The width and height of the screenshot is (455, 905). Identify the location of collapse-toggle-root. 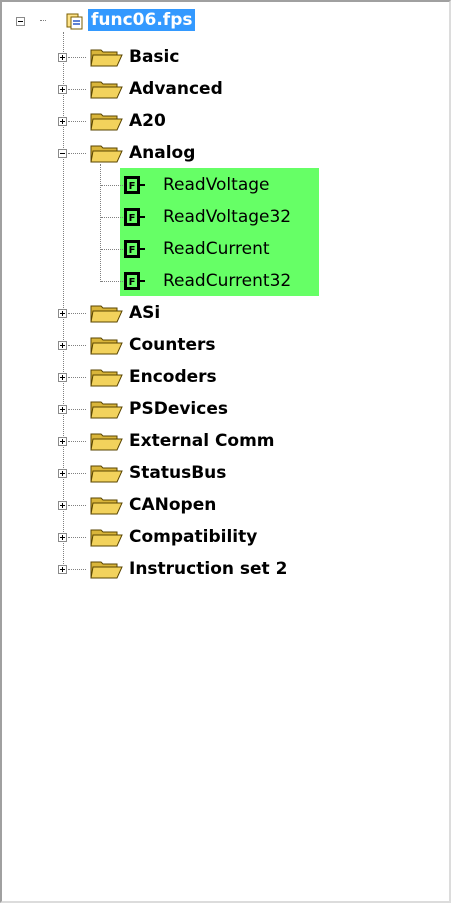
(20, 21).